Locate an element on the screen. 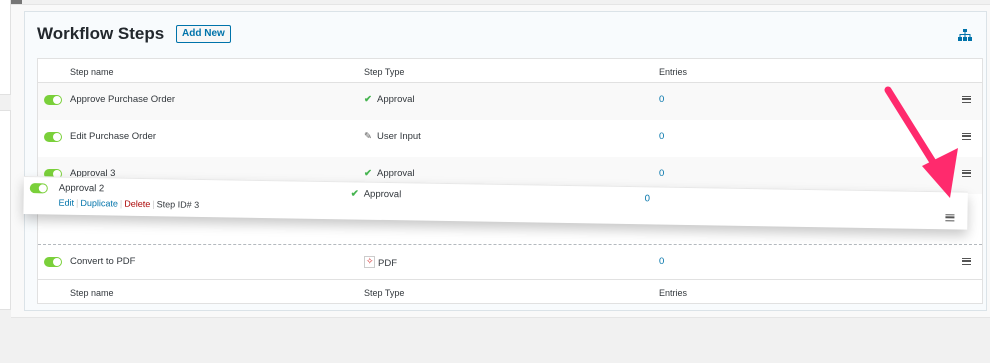  step-type: PDF is located at coordinates (380, 262).